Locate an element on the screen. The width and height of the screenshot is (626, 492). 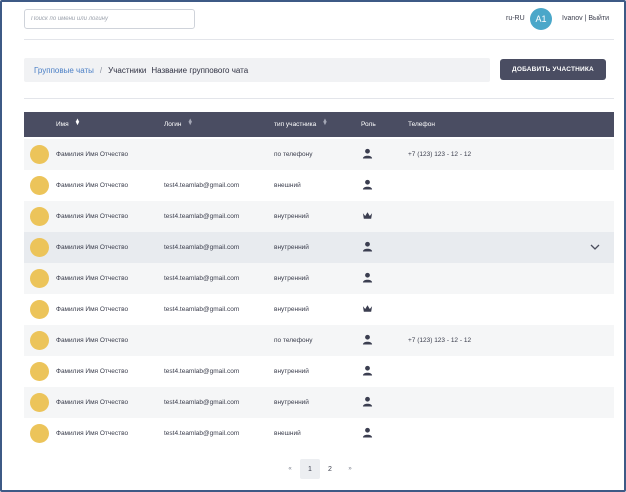
user-logout-links: Ivanov | Выйти is located at coordinates (585, 18).